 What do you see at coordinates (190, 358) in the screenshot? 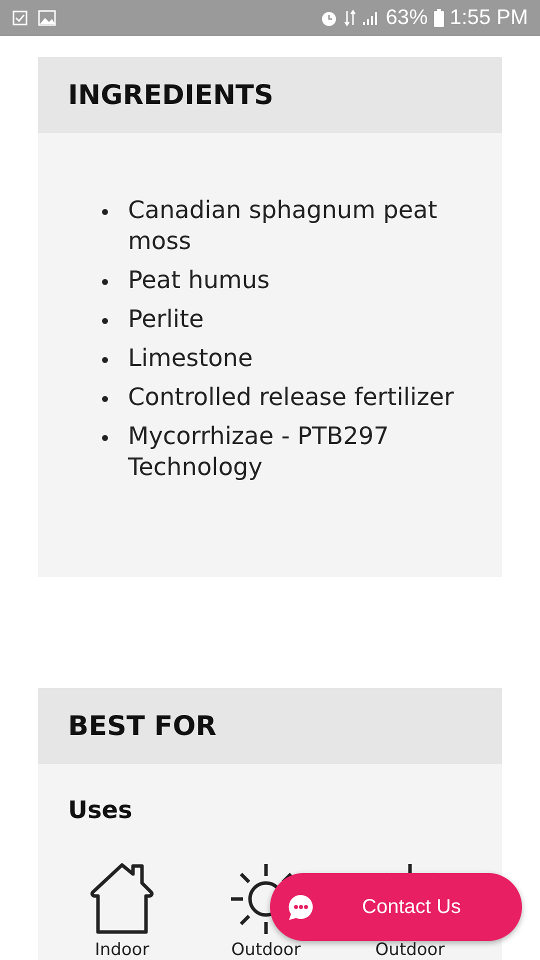
I see `ingredient-item: Limestone` at bounding box center [190, 358].